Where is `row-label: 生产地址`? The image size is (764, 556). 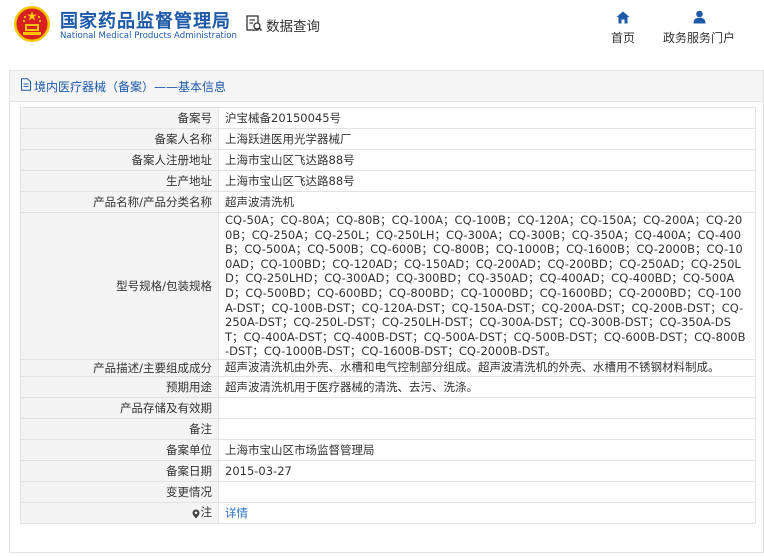 row-label: 生产地址 is located at coordinates (119, 181).